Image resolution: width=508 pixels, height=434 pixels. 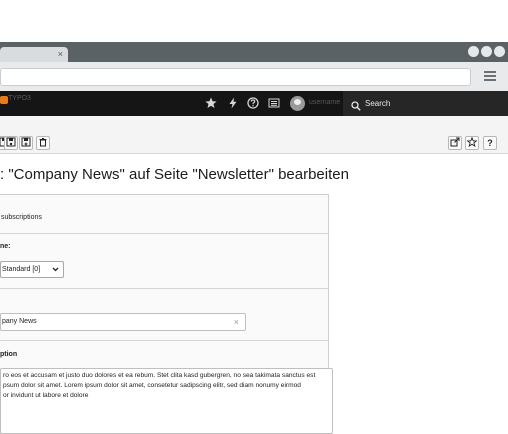 I want to click on help-icon, so click(x=253, y=103).